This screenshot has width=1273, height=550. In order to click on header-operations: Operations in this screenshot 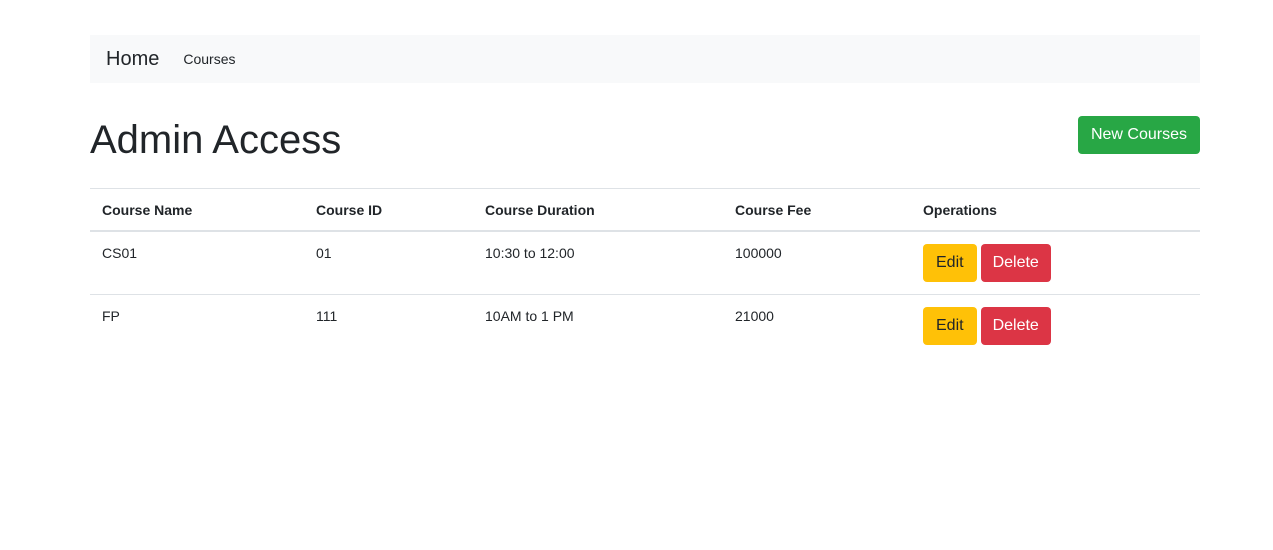, I will do `click(1055, 210)`.